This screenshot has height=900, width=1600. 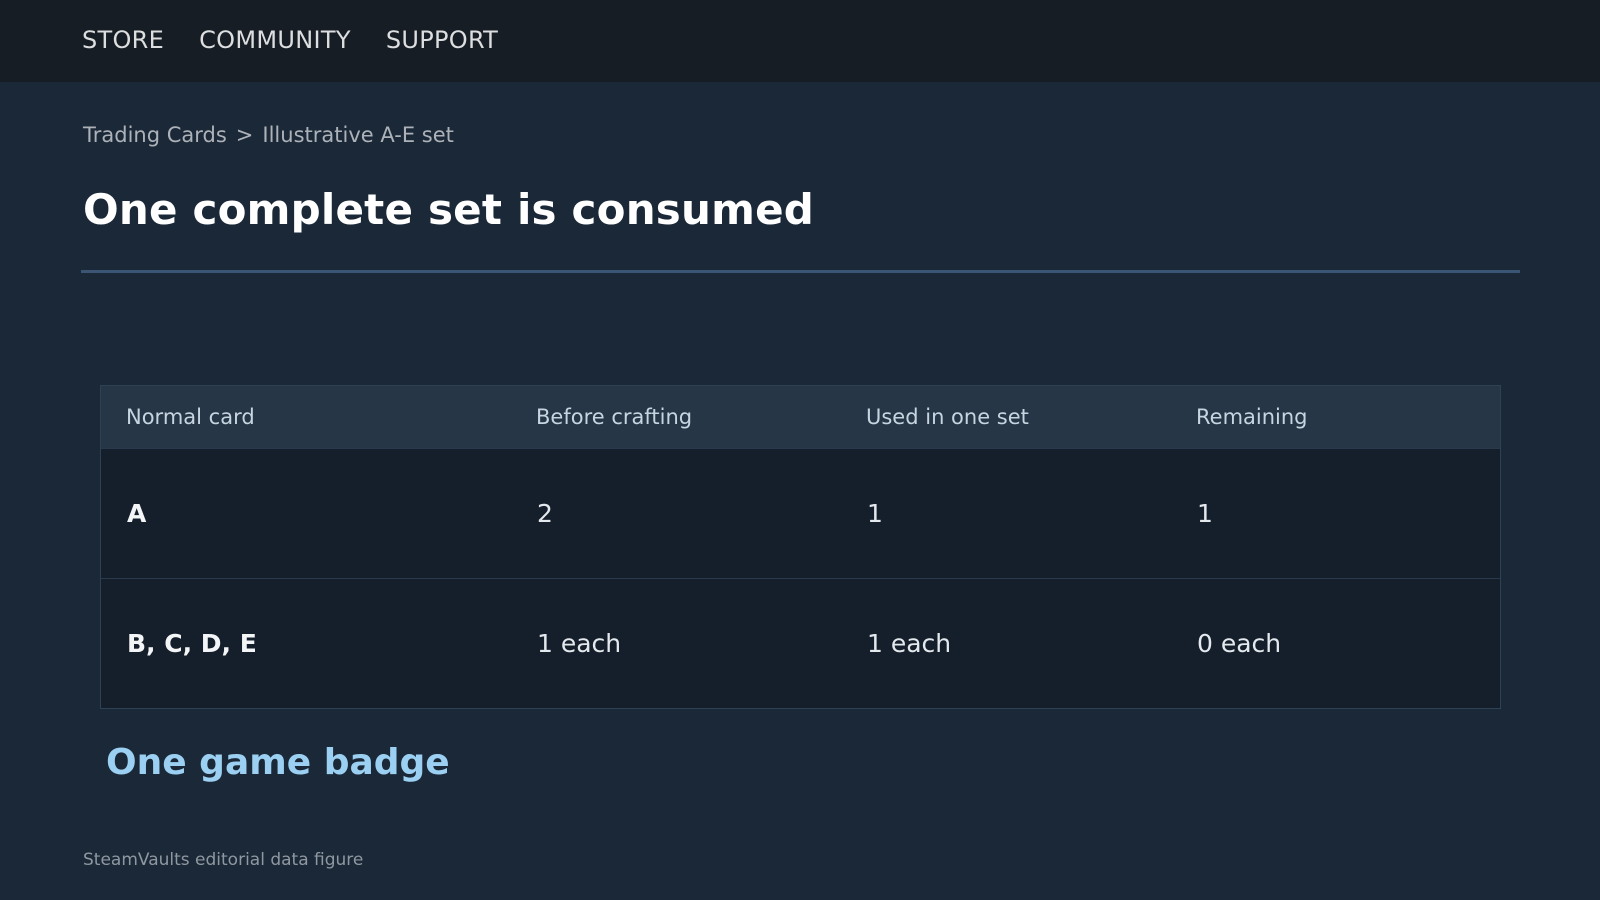 I want to click on cell-remaining: 1, so click(x=1335, y=512).